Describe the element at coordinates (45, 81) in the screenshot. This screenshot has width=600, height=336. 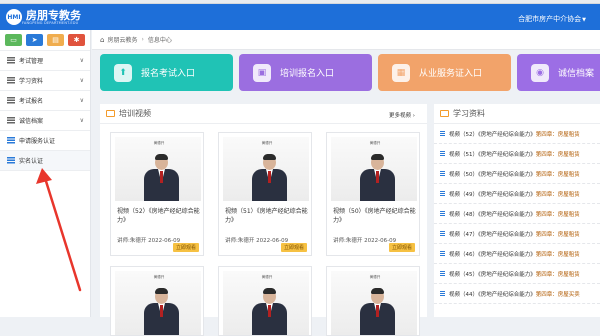
I see `sidebar-item-study-materials: 学习资料 ∨` at that location.